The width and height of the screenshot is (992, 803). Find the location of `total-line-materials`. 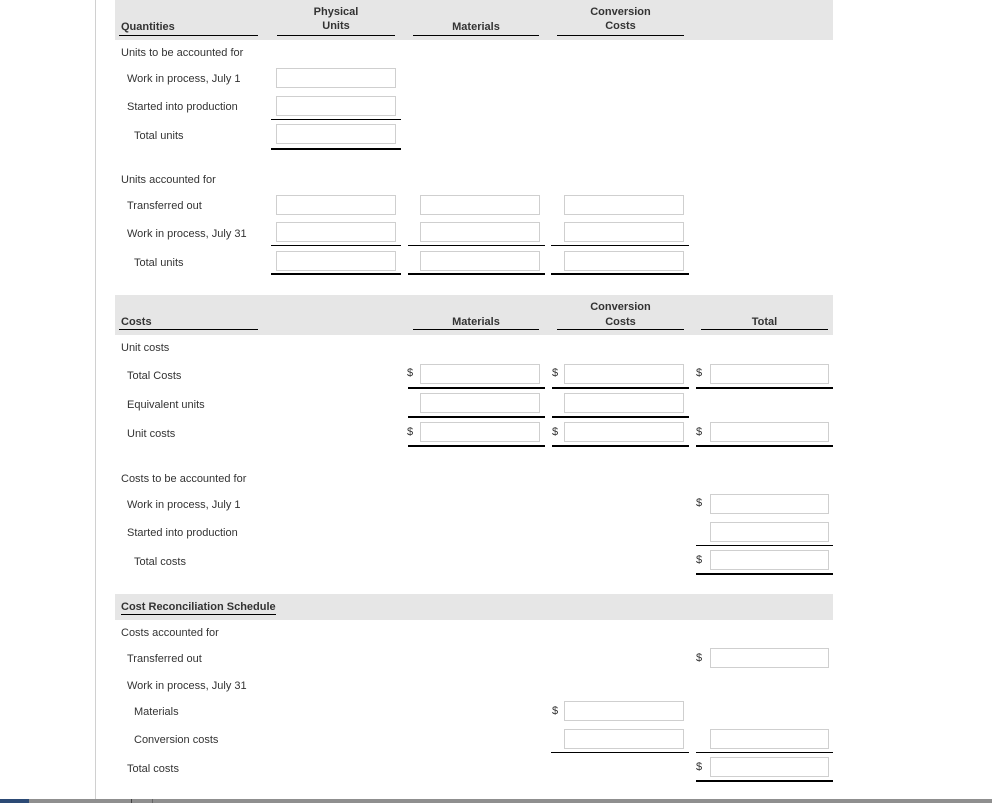

total-line-materials is located at coordinates (476, 274).